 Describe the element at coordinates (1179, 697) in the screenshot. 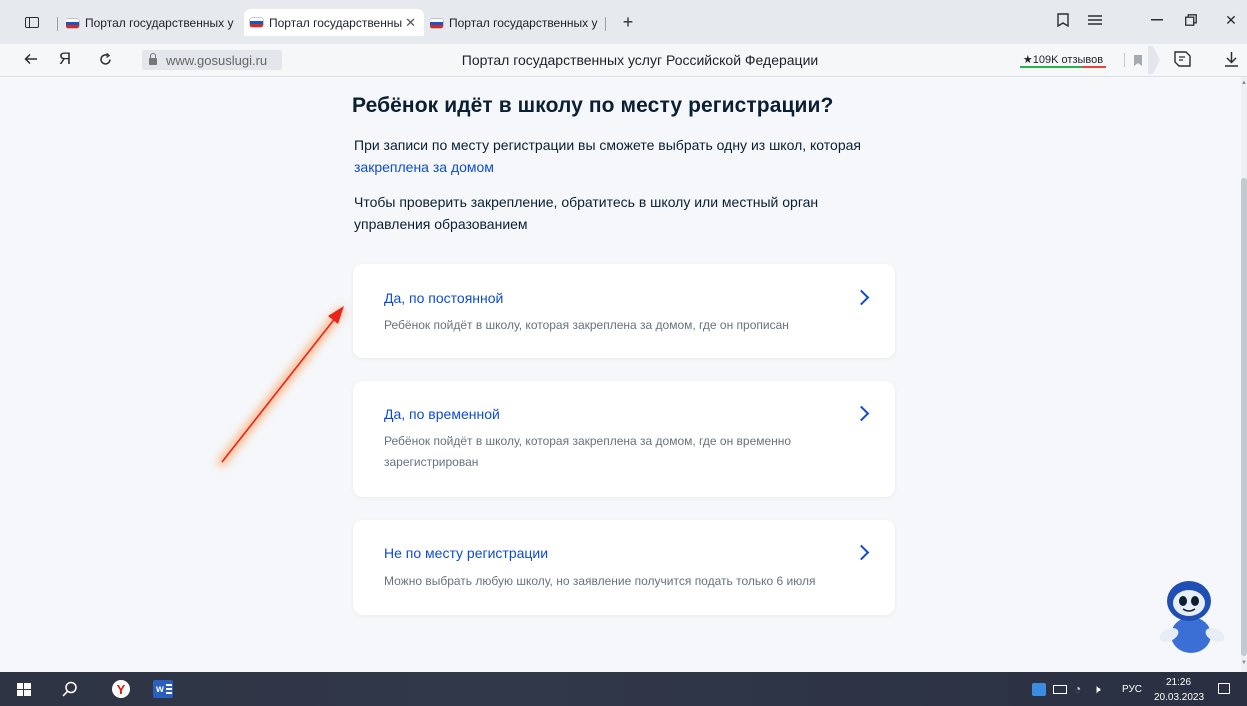

I see `clock-date: 20.03.2023` at that location.